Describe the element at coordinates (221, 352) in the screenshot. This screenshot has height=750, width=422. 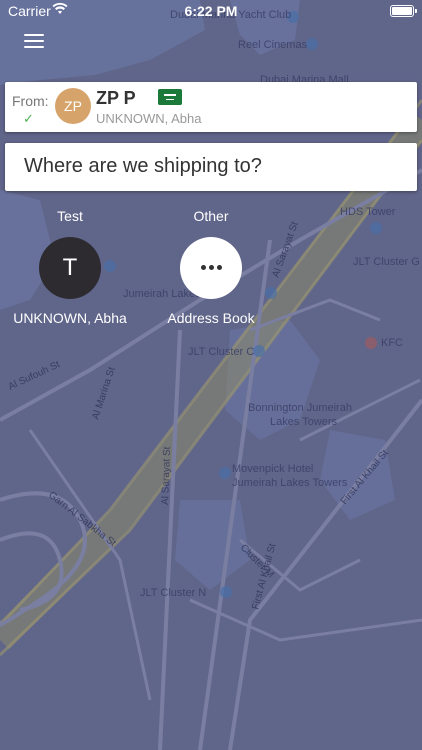
I see `map-label: JLT Cluster C` at that location.